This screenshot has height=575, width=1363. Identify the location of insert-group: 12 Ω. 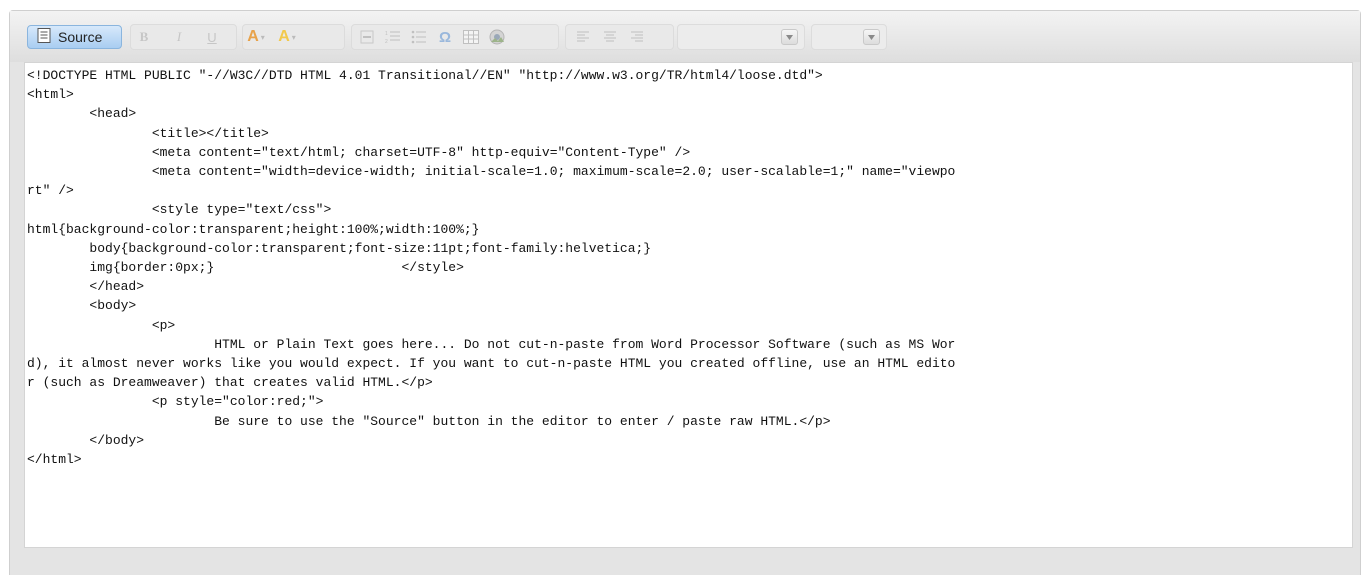
(455, 37).